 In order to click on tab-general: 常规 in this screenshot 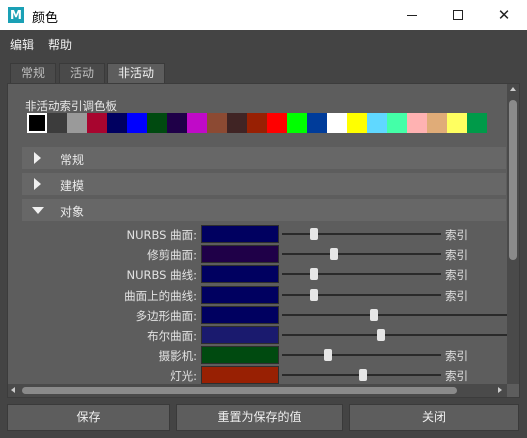, I will do `click(33, 73)`.